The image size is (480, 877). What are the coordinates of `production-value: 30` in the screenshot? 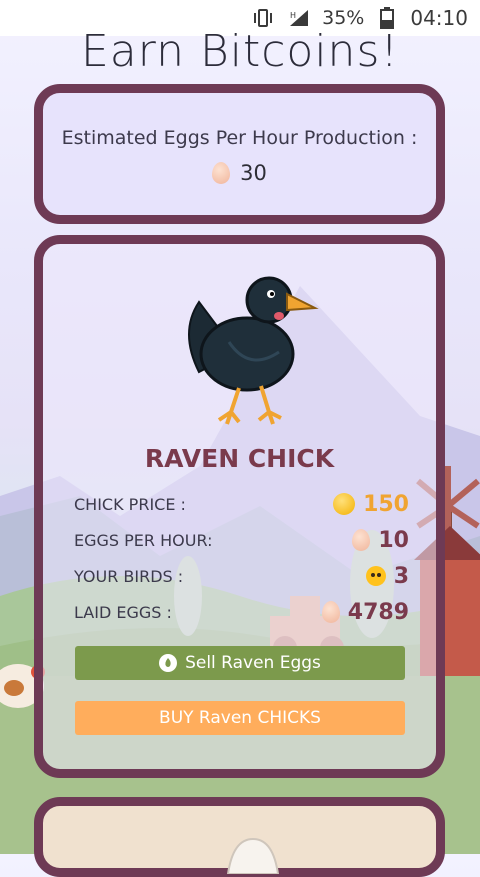 It's located at (253, 173).